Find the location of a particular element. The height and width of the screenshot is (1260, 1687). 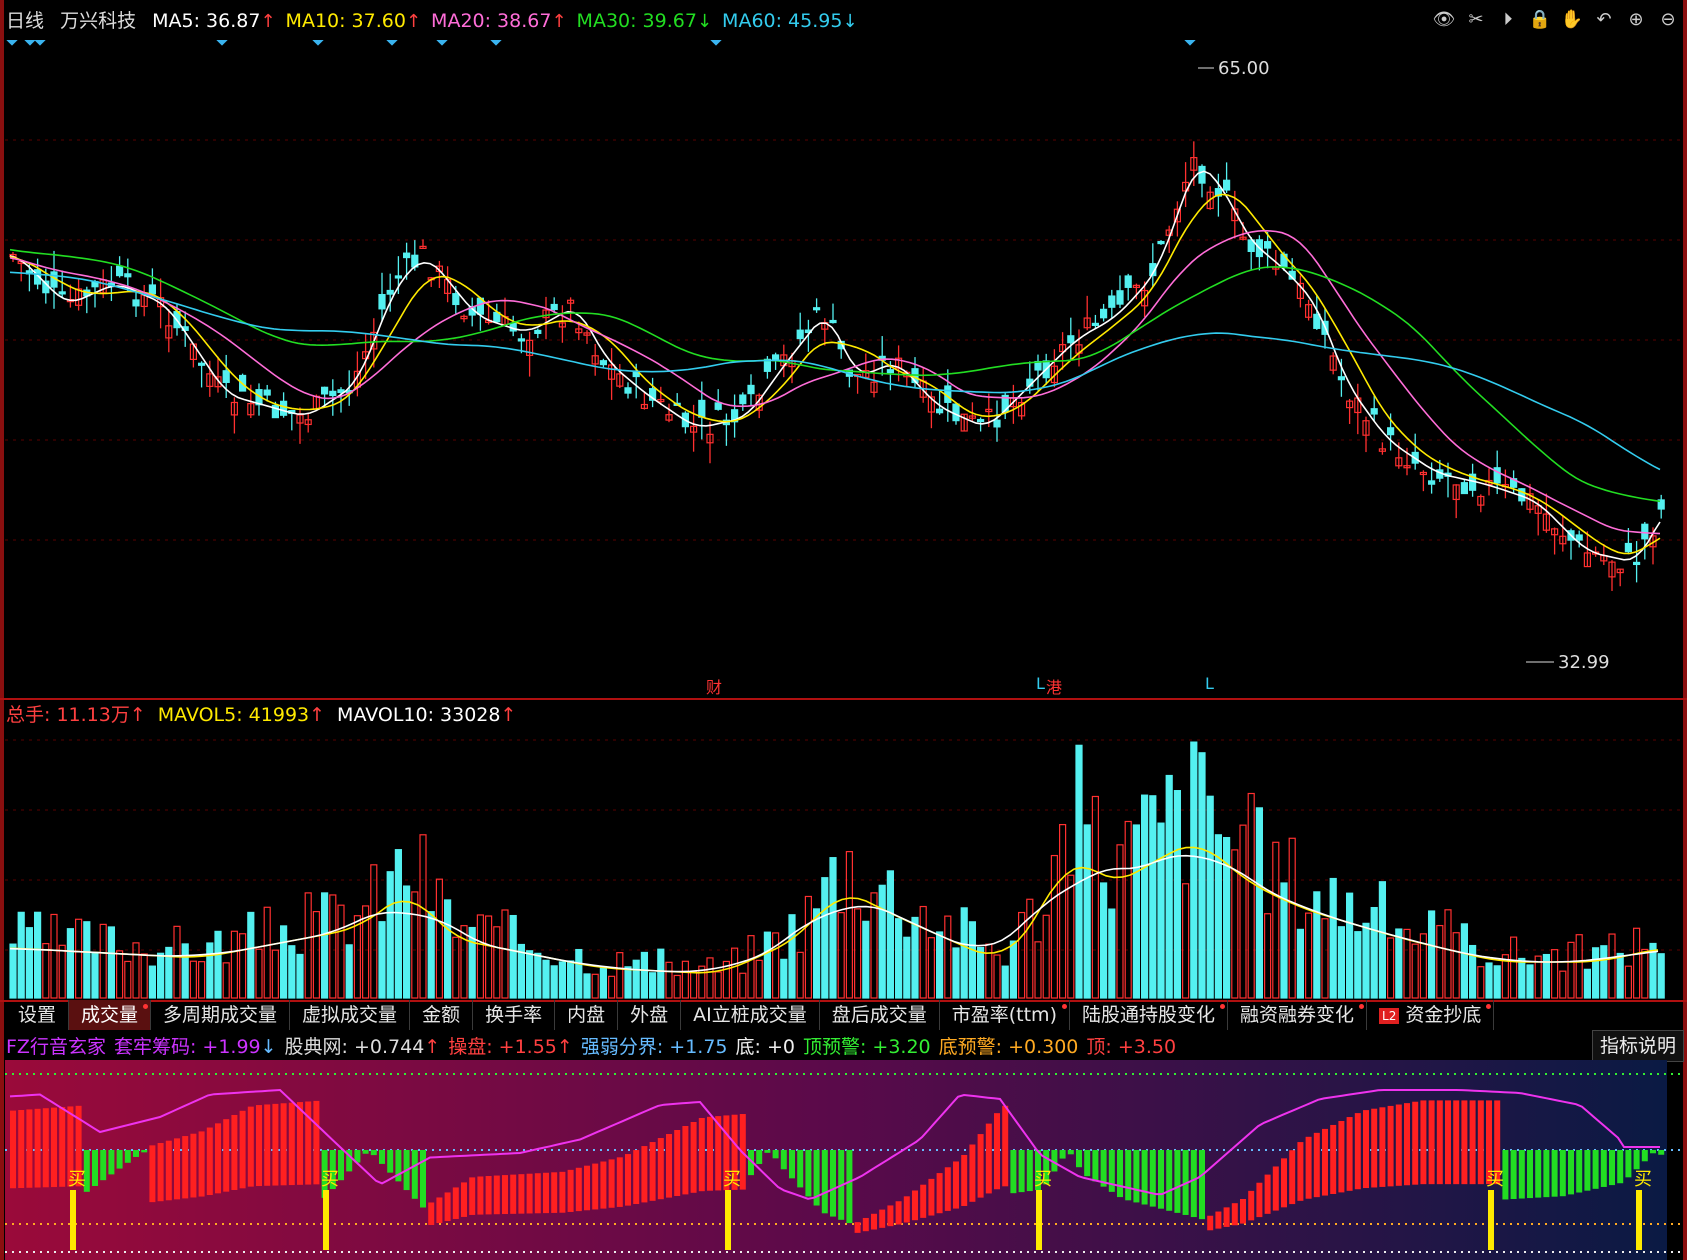

event-marker-gang: 港 is located at coordinates (1054, 686).